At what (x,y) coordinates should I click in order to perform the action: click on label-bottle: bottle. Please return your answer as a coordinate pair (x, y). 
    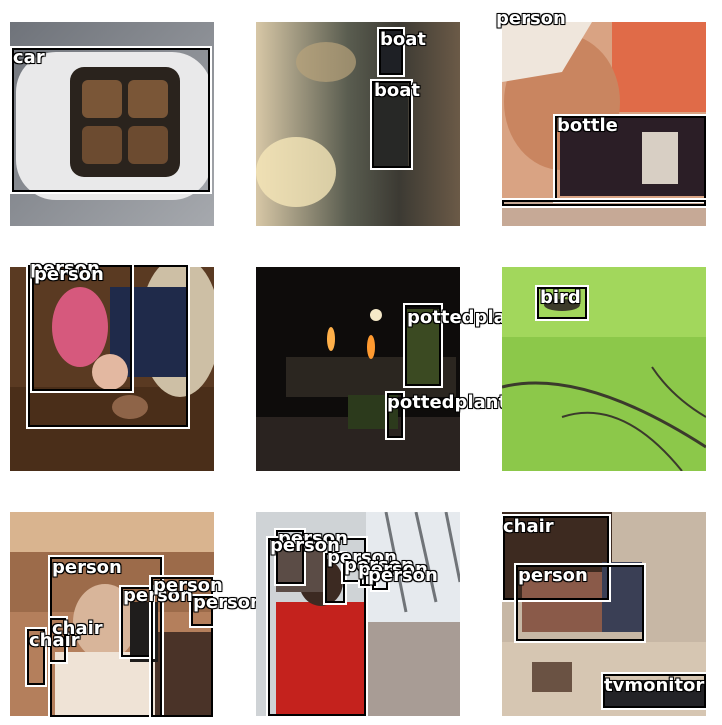
    Looking at the image, I should click on (587, 125).